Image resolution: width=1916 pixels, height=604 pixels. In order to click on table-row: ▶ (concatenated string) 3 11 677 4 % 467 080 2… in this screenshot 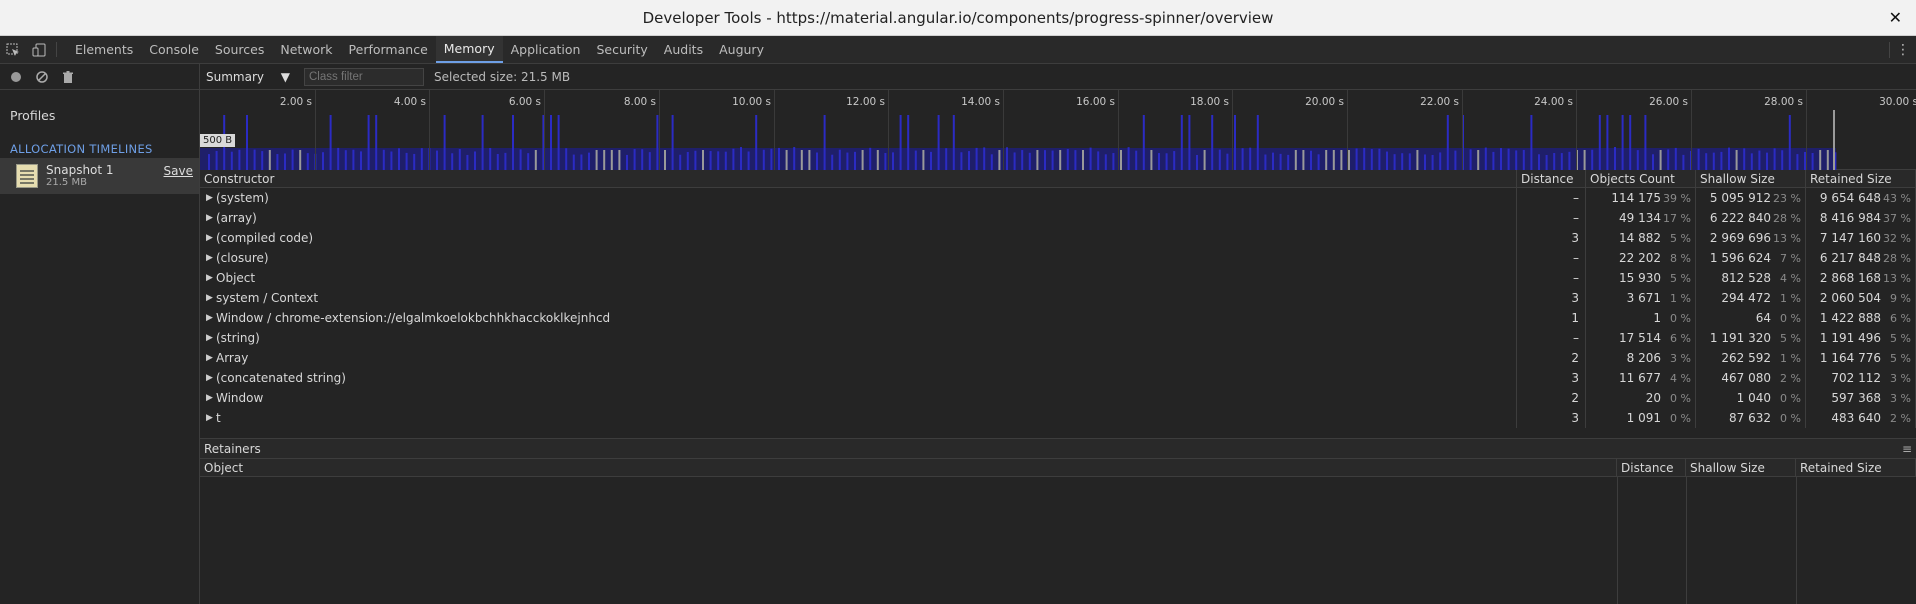, I will do `click(1058, 378)`.